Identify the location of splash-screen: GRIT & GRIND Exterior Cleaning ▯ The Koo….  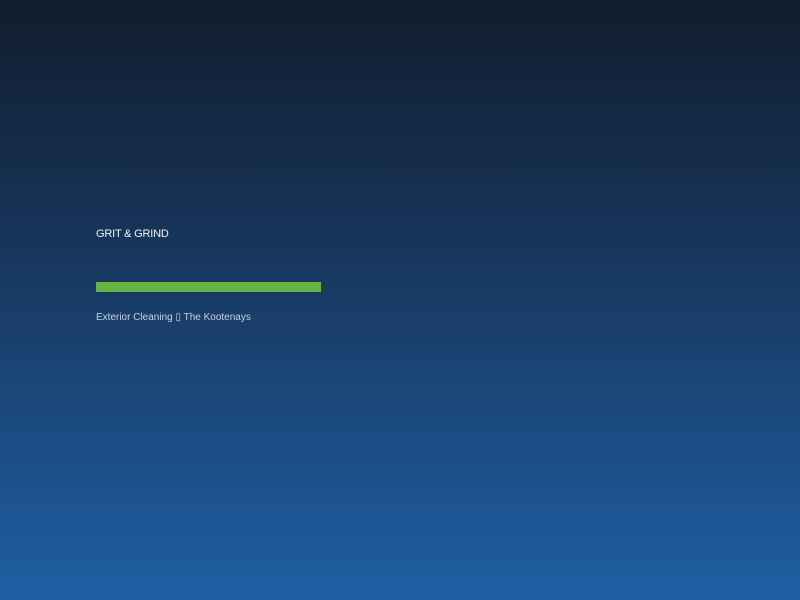
(296, 275).